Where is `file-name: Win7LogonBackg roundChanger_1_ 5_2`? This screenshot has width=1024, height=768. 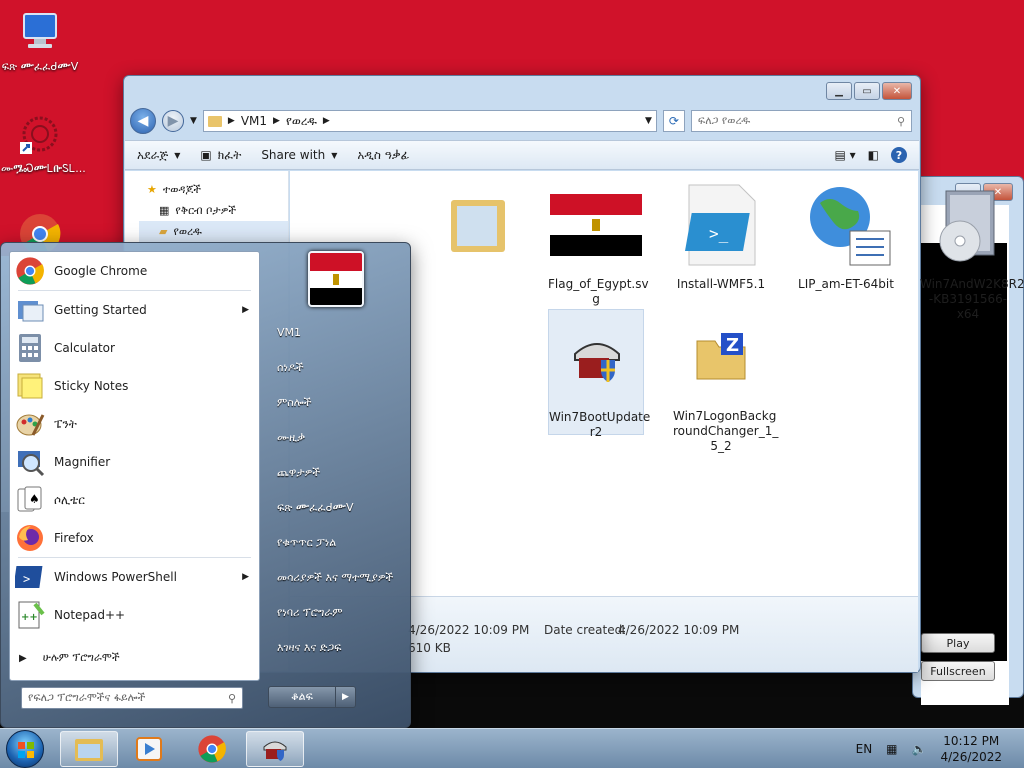 file-name: Win7LogonBackg roundChanger_1_ 5_2 is located at coordinates (726, 431).